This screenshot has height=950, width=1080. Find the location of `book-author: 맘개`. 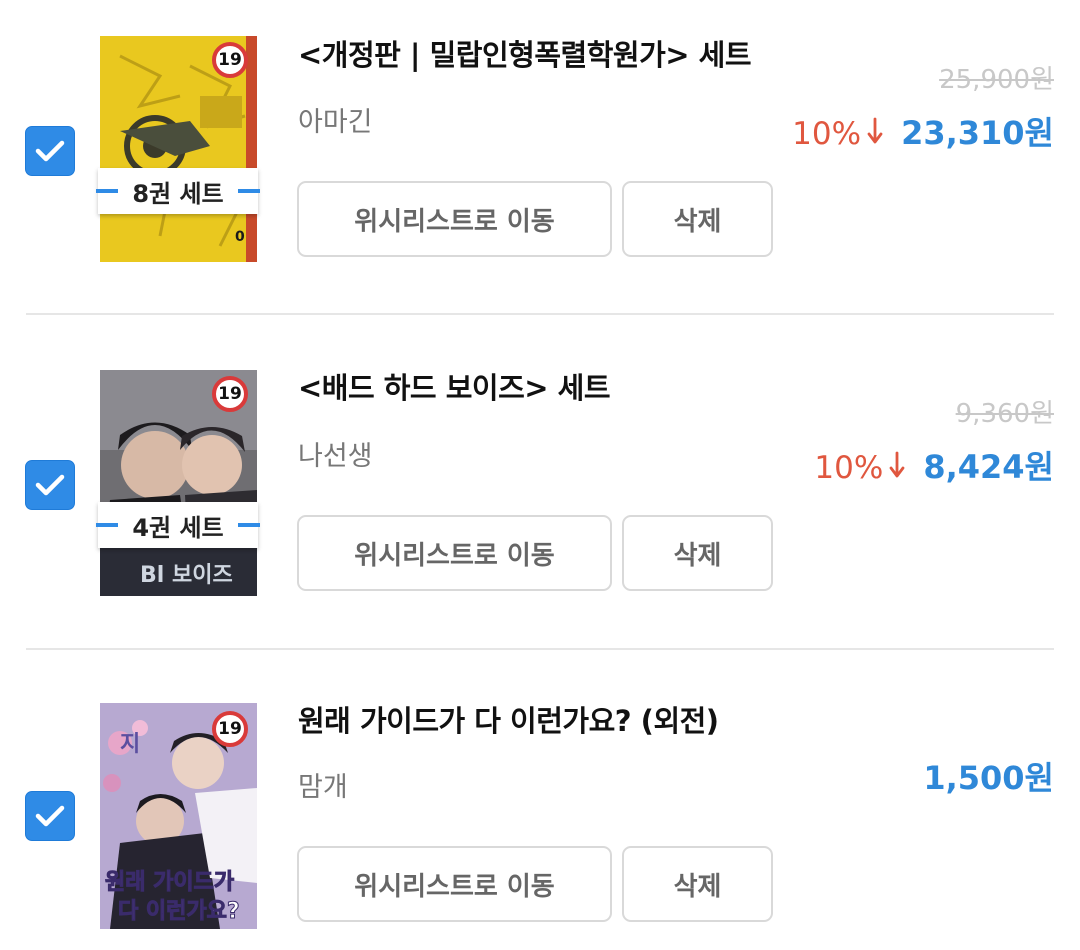

book-author: 맘개 is located at coordinates (323, 784).